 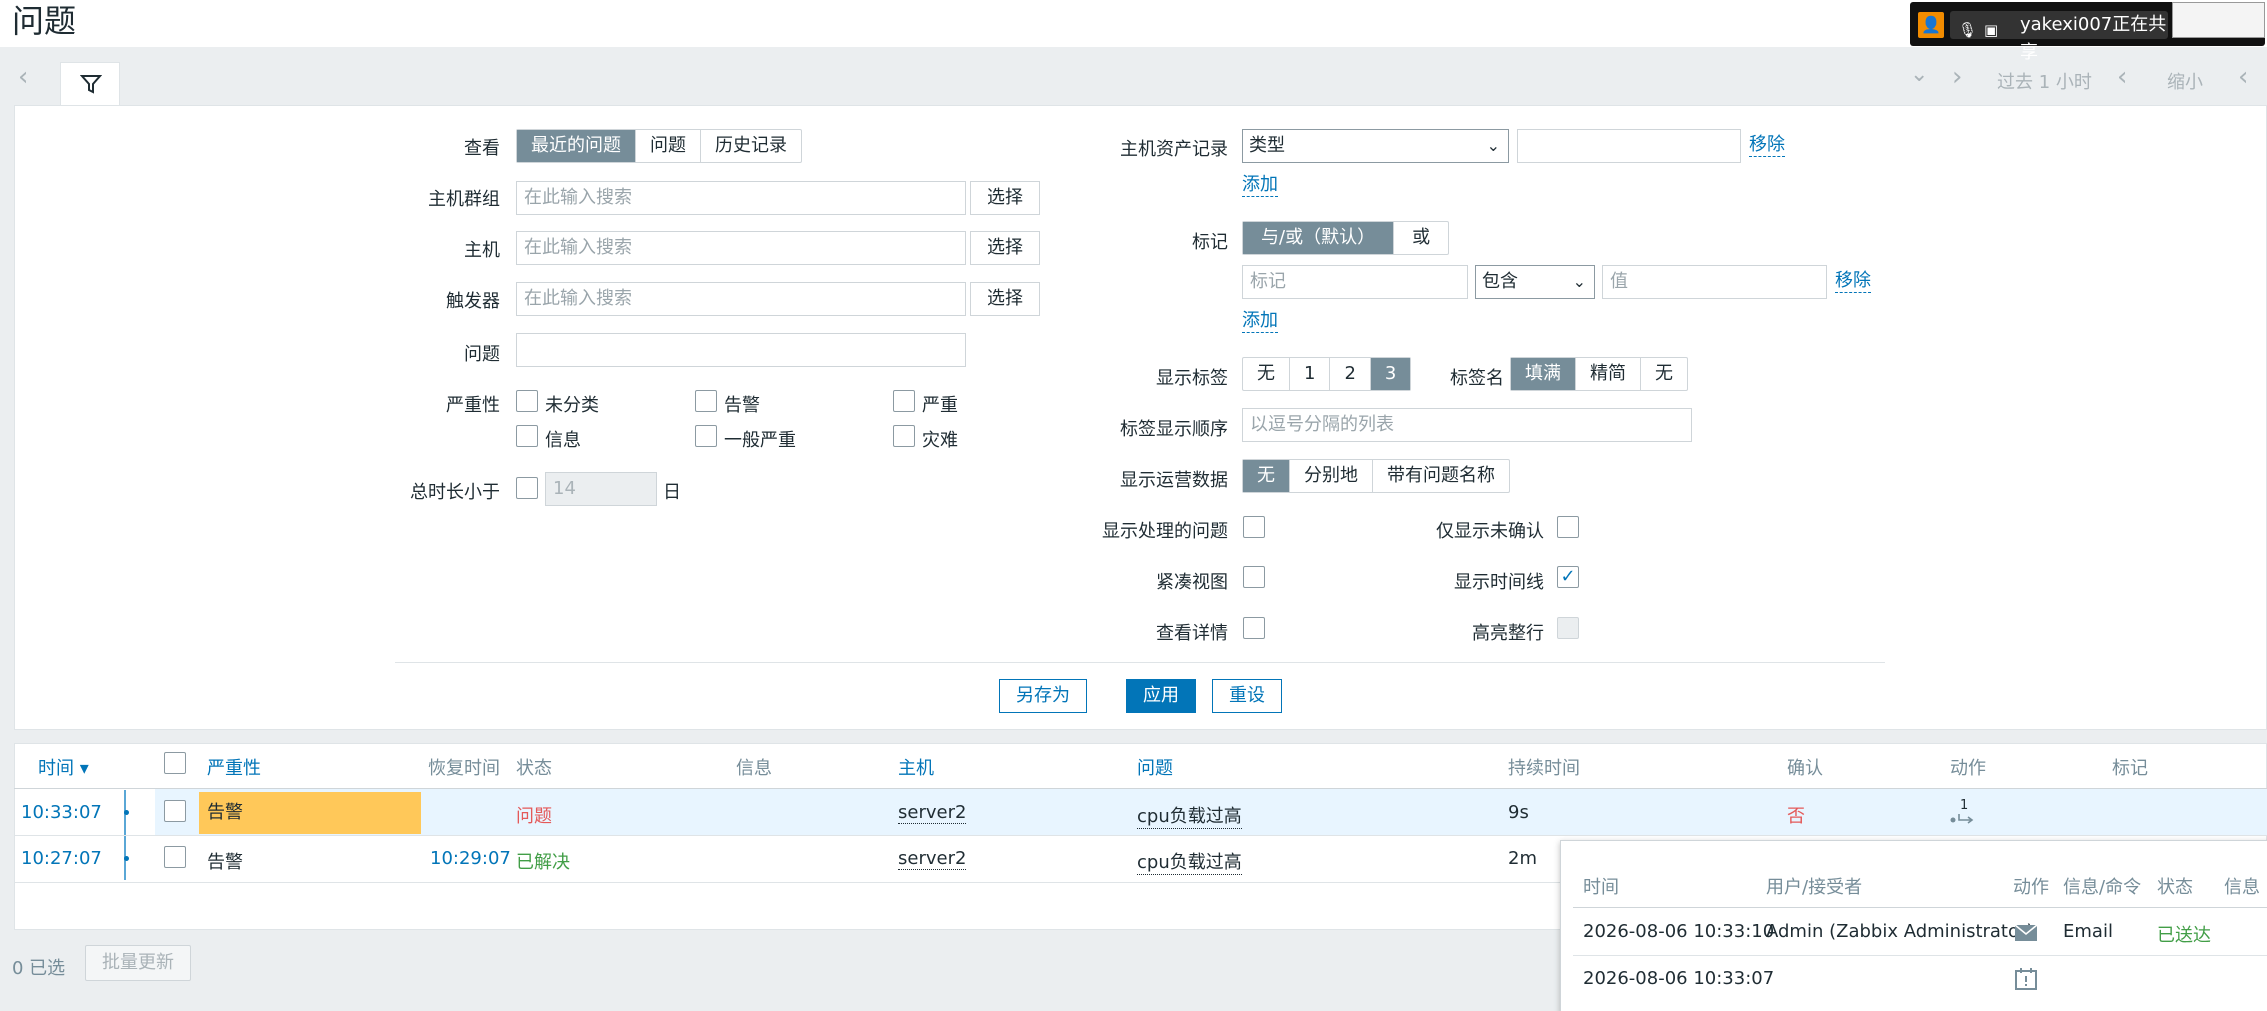 I want to click on trigger-input: 在此输入搜索, so click(x=741, y=299).